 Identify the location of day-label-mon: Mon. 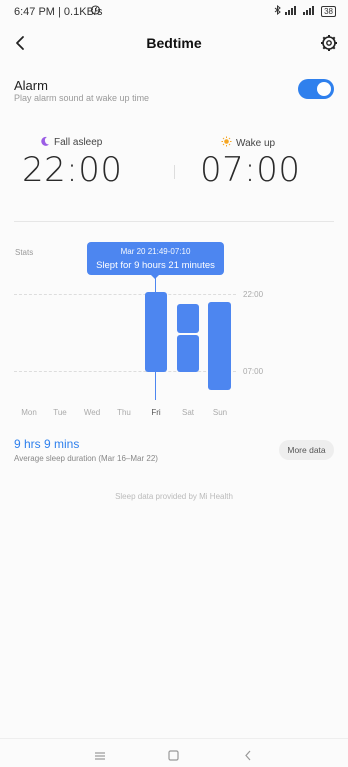
(29, 412).